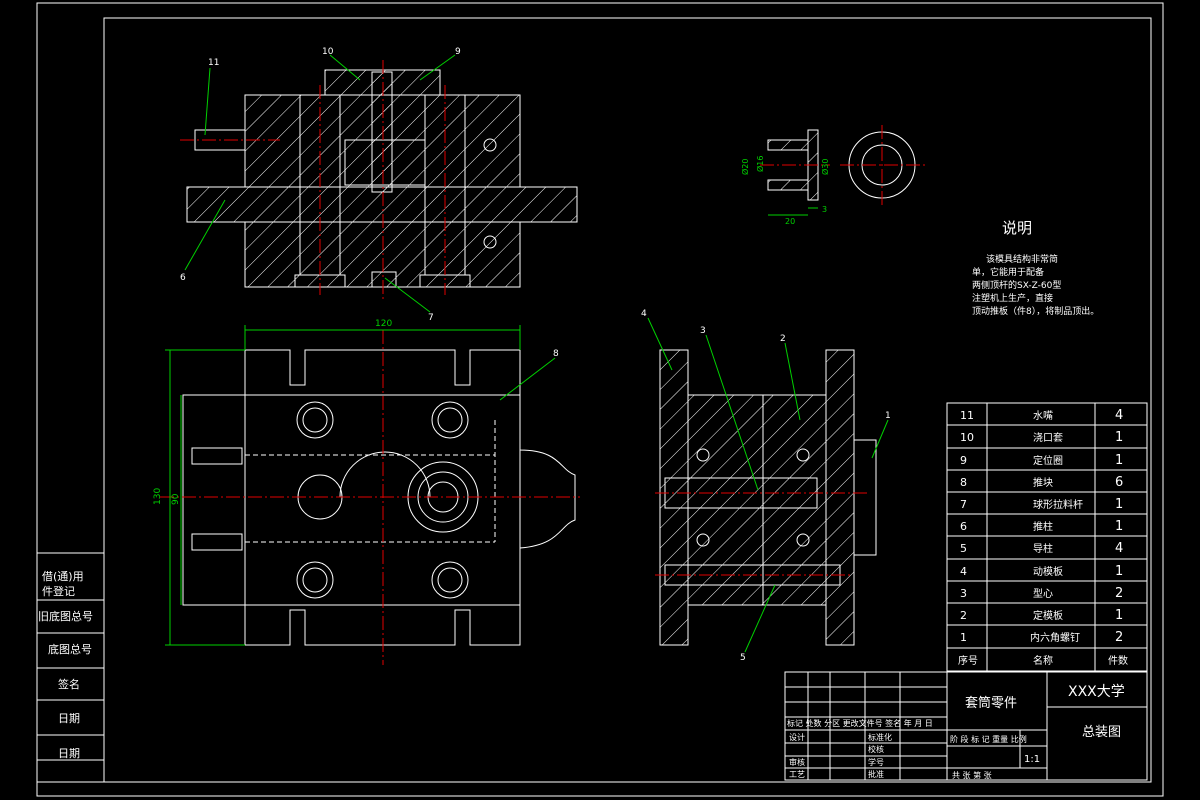 The width and height of the screenshot is (1200, 800). Describe the element at coordinates (783, 339) in the screenshot. I see `balloon-2: 2` at that location.